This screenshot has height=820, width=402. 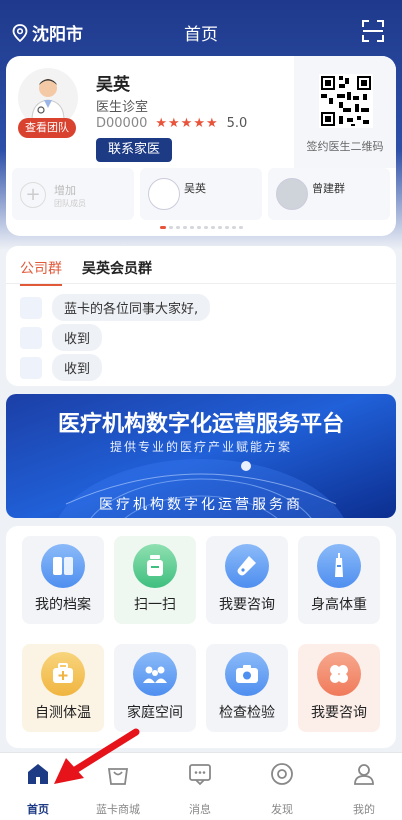 I want to click on tab-messages: 消息, so click(x=200, y=789).